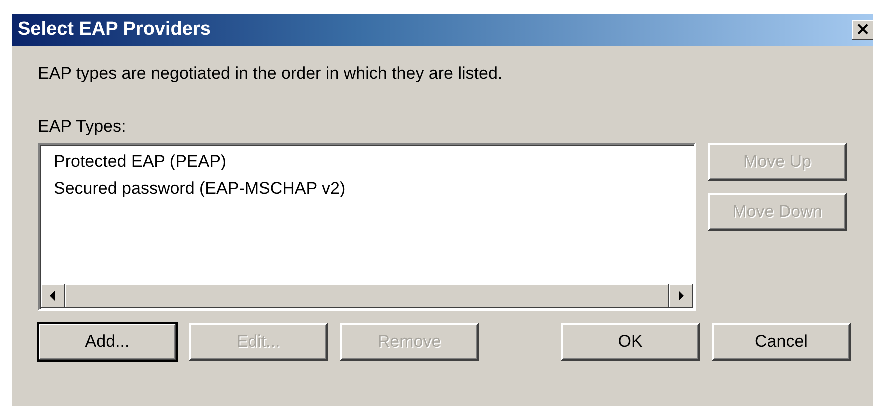  What do you see at coordinates (681, 296) in the screenshot?
I see `scroll-right-icon` at bounding box center [681, 296].